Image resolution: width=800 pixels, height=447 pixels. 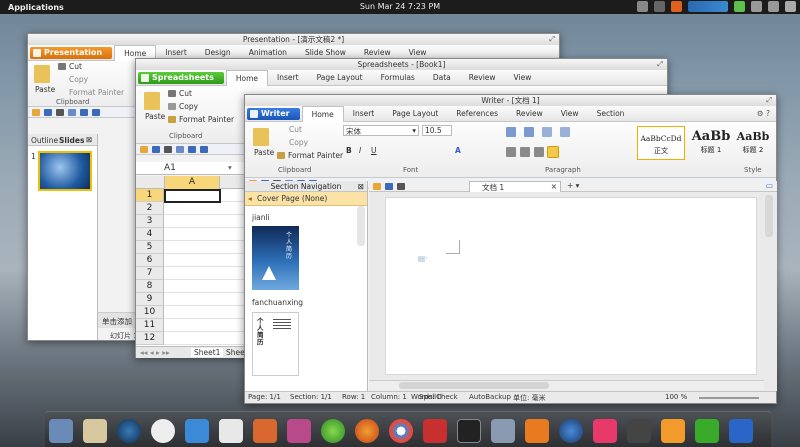 What do you see at coordinates (150, 195) in the screenshot?
I see `row-header: 1` at bounding box center [150, 195].